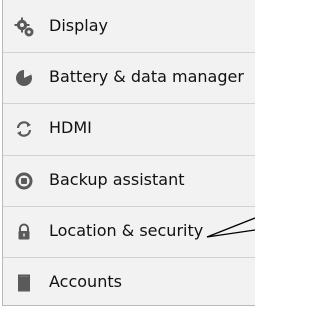  I want to click on settings-item-label: Display, so click(78, 25).